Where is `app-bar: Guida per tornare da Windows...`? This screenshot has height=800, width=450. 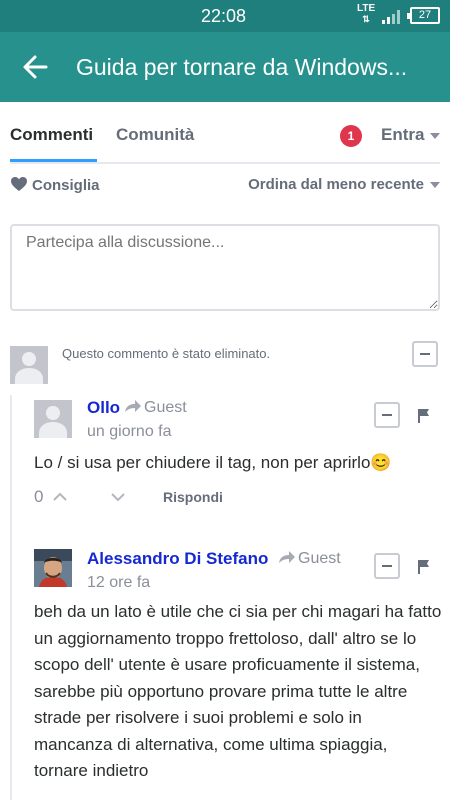
app-bar: Guida per tornare da Windows... is located at coordinates (225, 67).